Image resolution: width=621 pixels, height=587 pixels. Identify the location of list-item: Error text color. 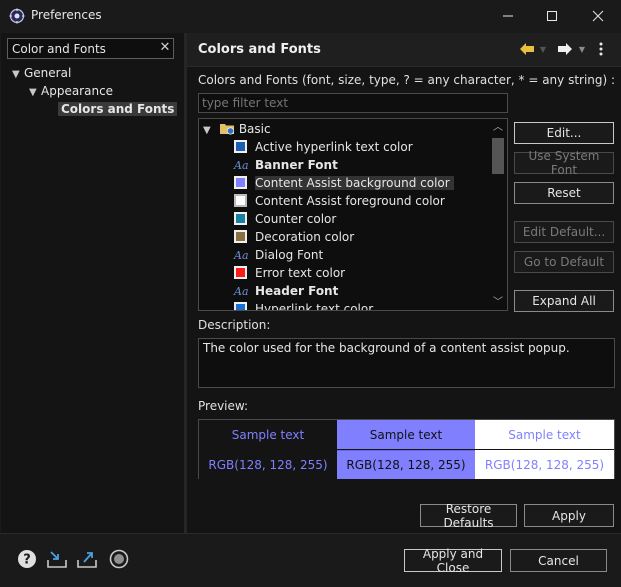
(289, 273).